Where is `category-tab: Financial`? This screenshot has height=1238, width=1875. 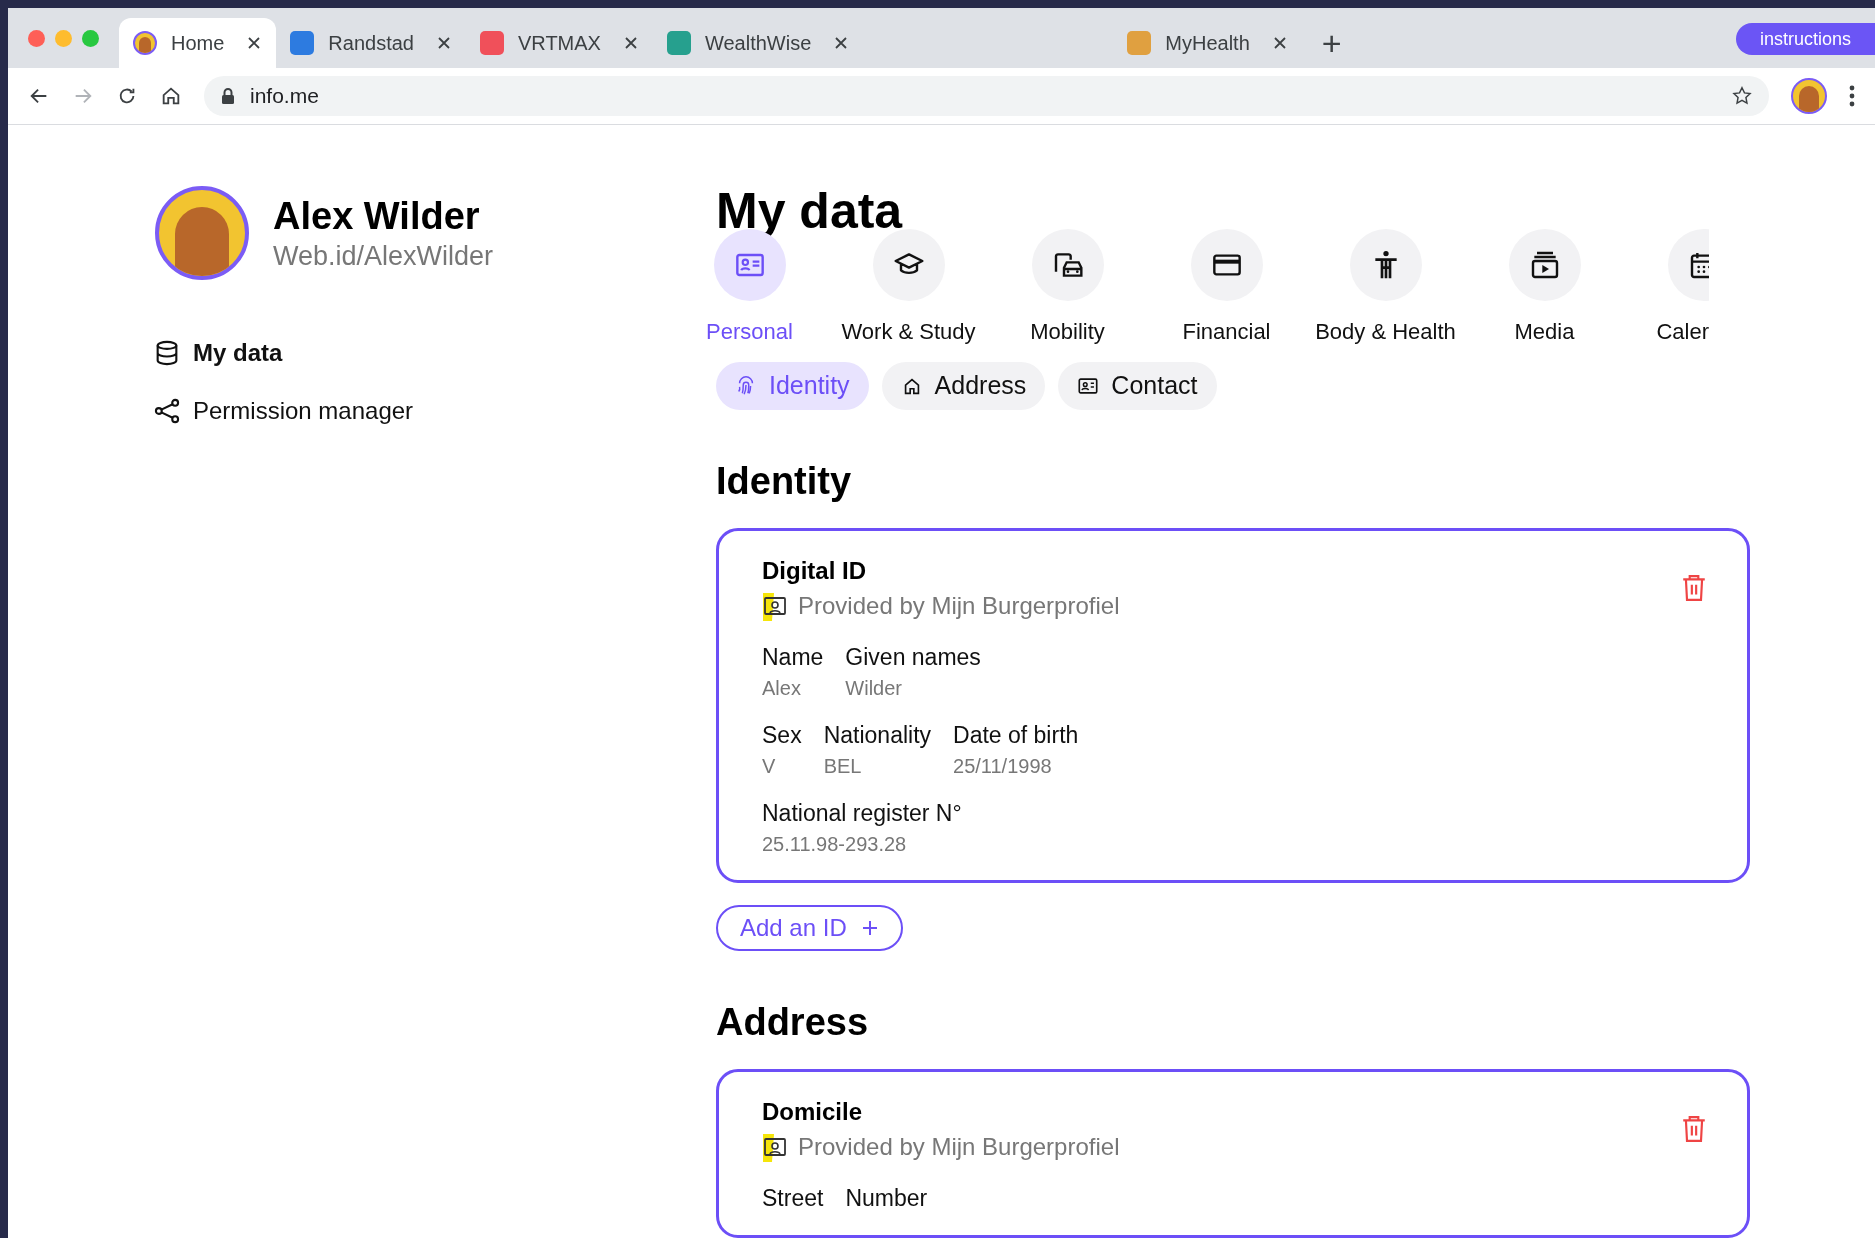 category-tab: Financial is located at coordinates (1226, 288).